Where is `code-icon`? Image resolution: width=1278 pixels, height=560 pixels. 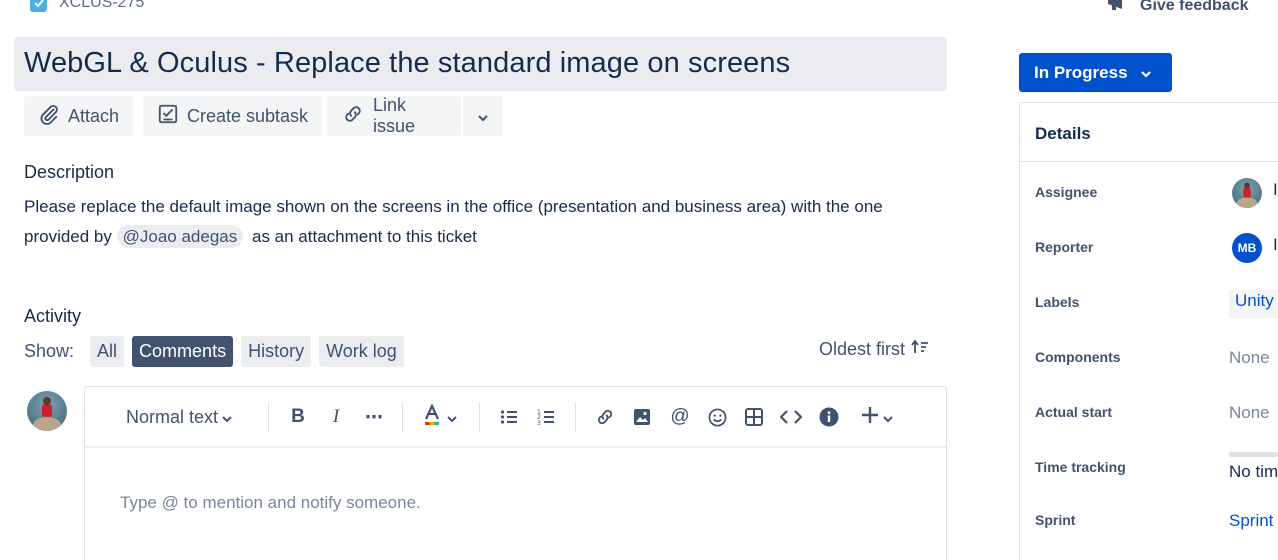 code-icon is located at coordinates (791, 417).